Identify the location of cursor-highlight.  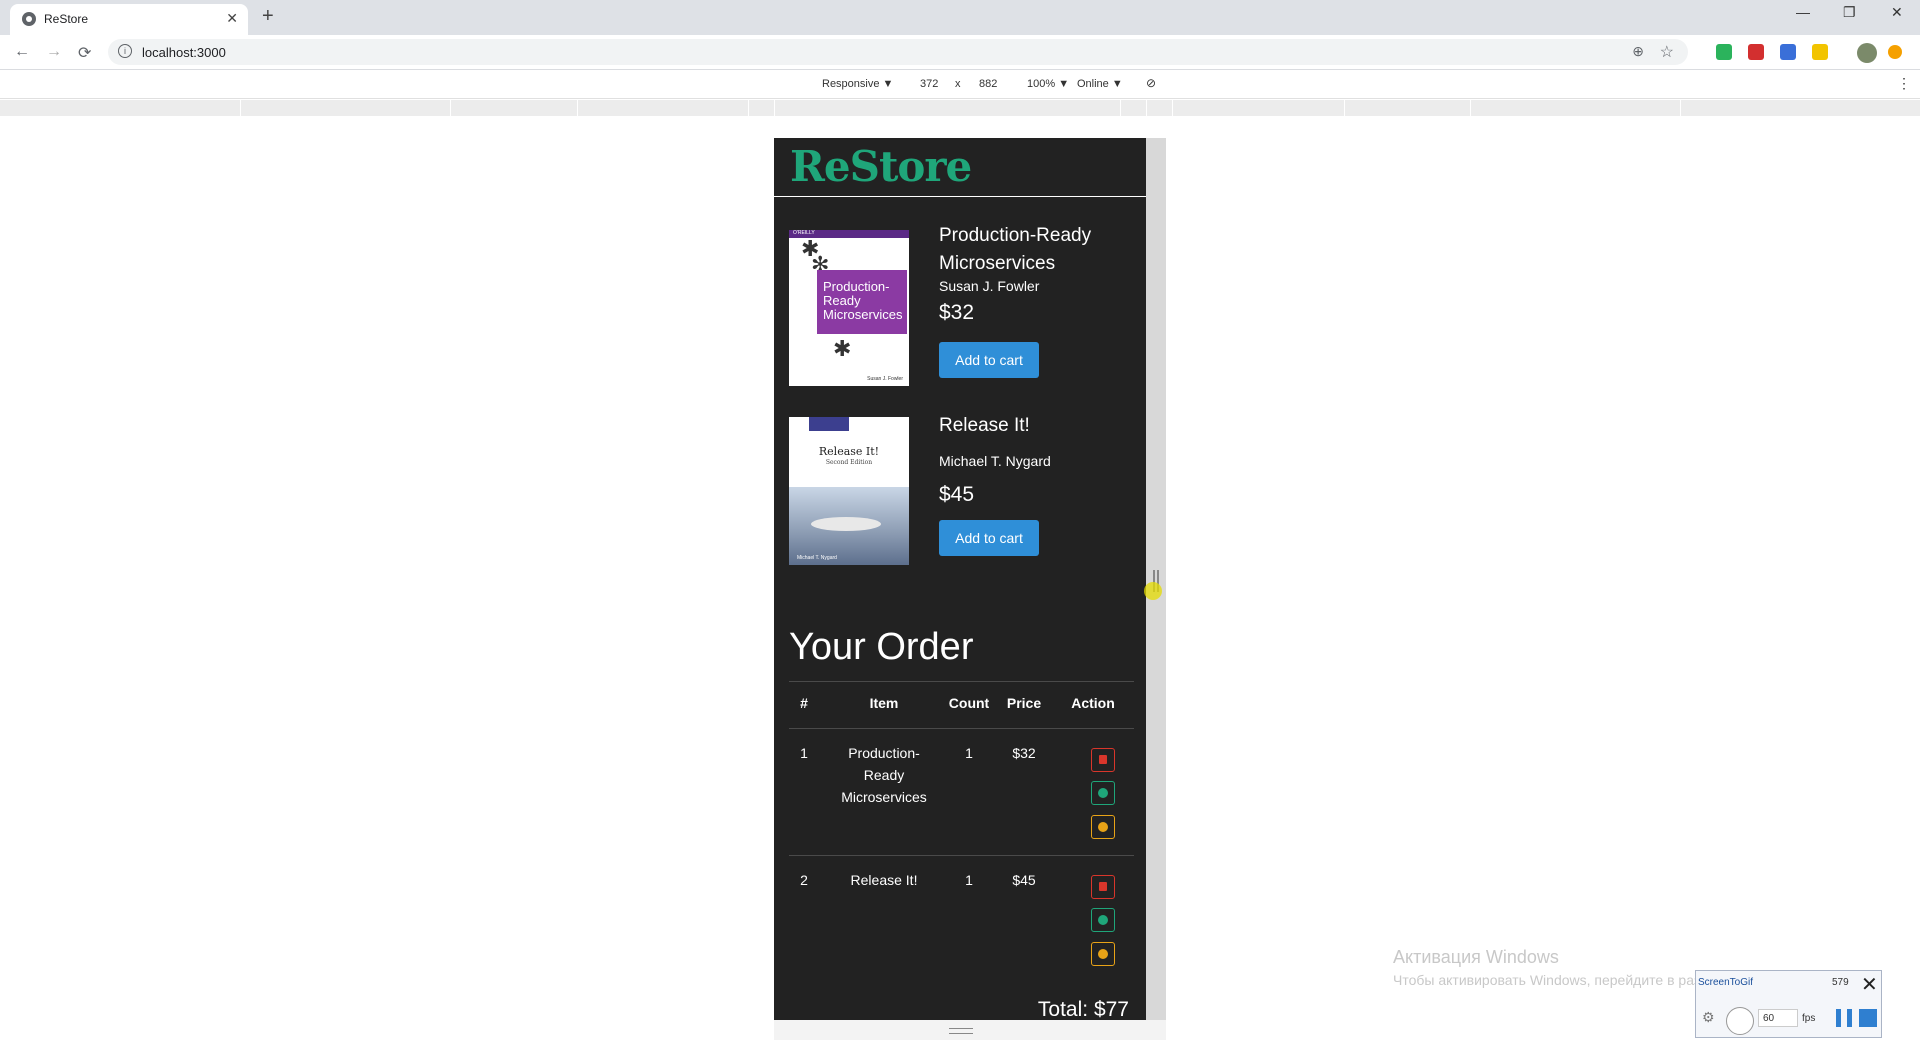
(1153, 591).